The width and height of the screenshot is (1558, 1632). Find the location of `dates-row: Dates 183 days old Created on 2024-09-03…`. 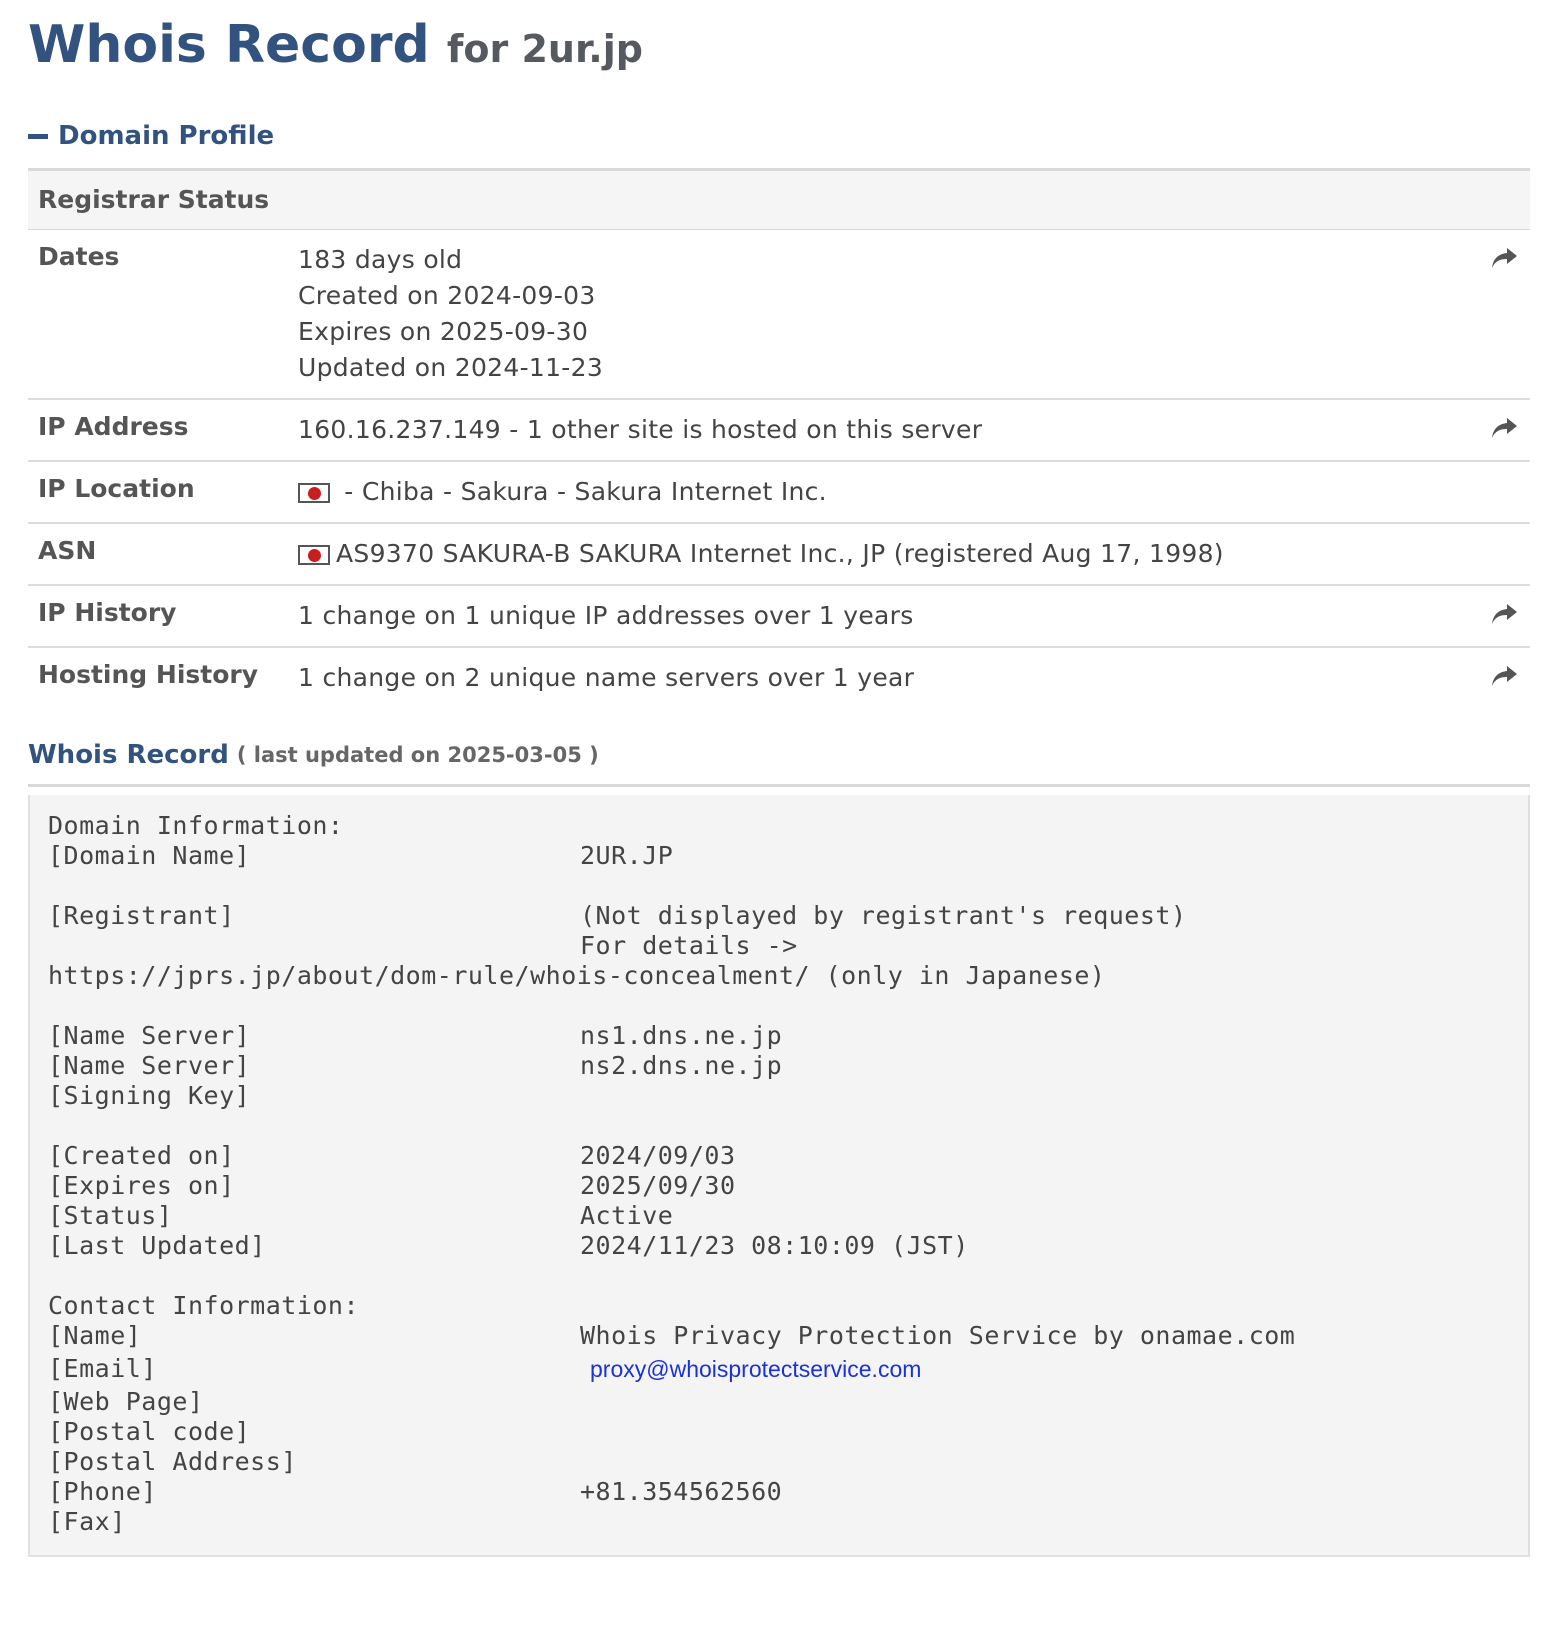

dates-row: Dates 183 days old Created on 2024-09-03… is located at coordinates (779, 315).